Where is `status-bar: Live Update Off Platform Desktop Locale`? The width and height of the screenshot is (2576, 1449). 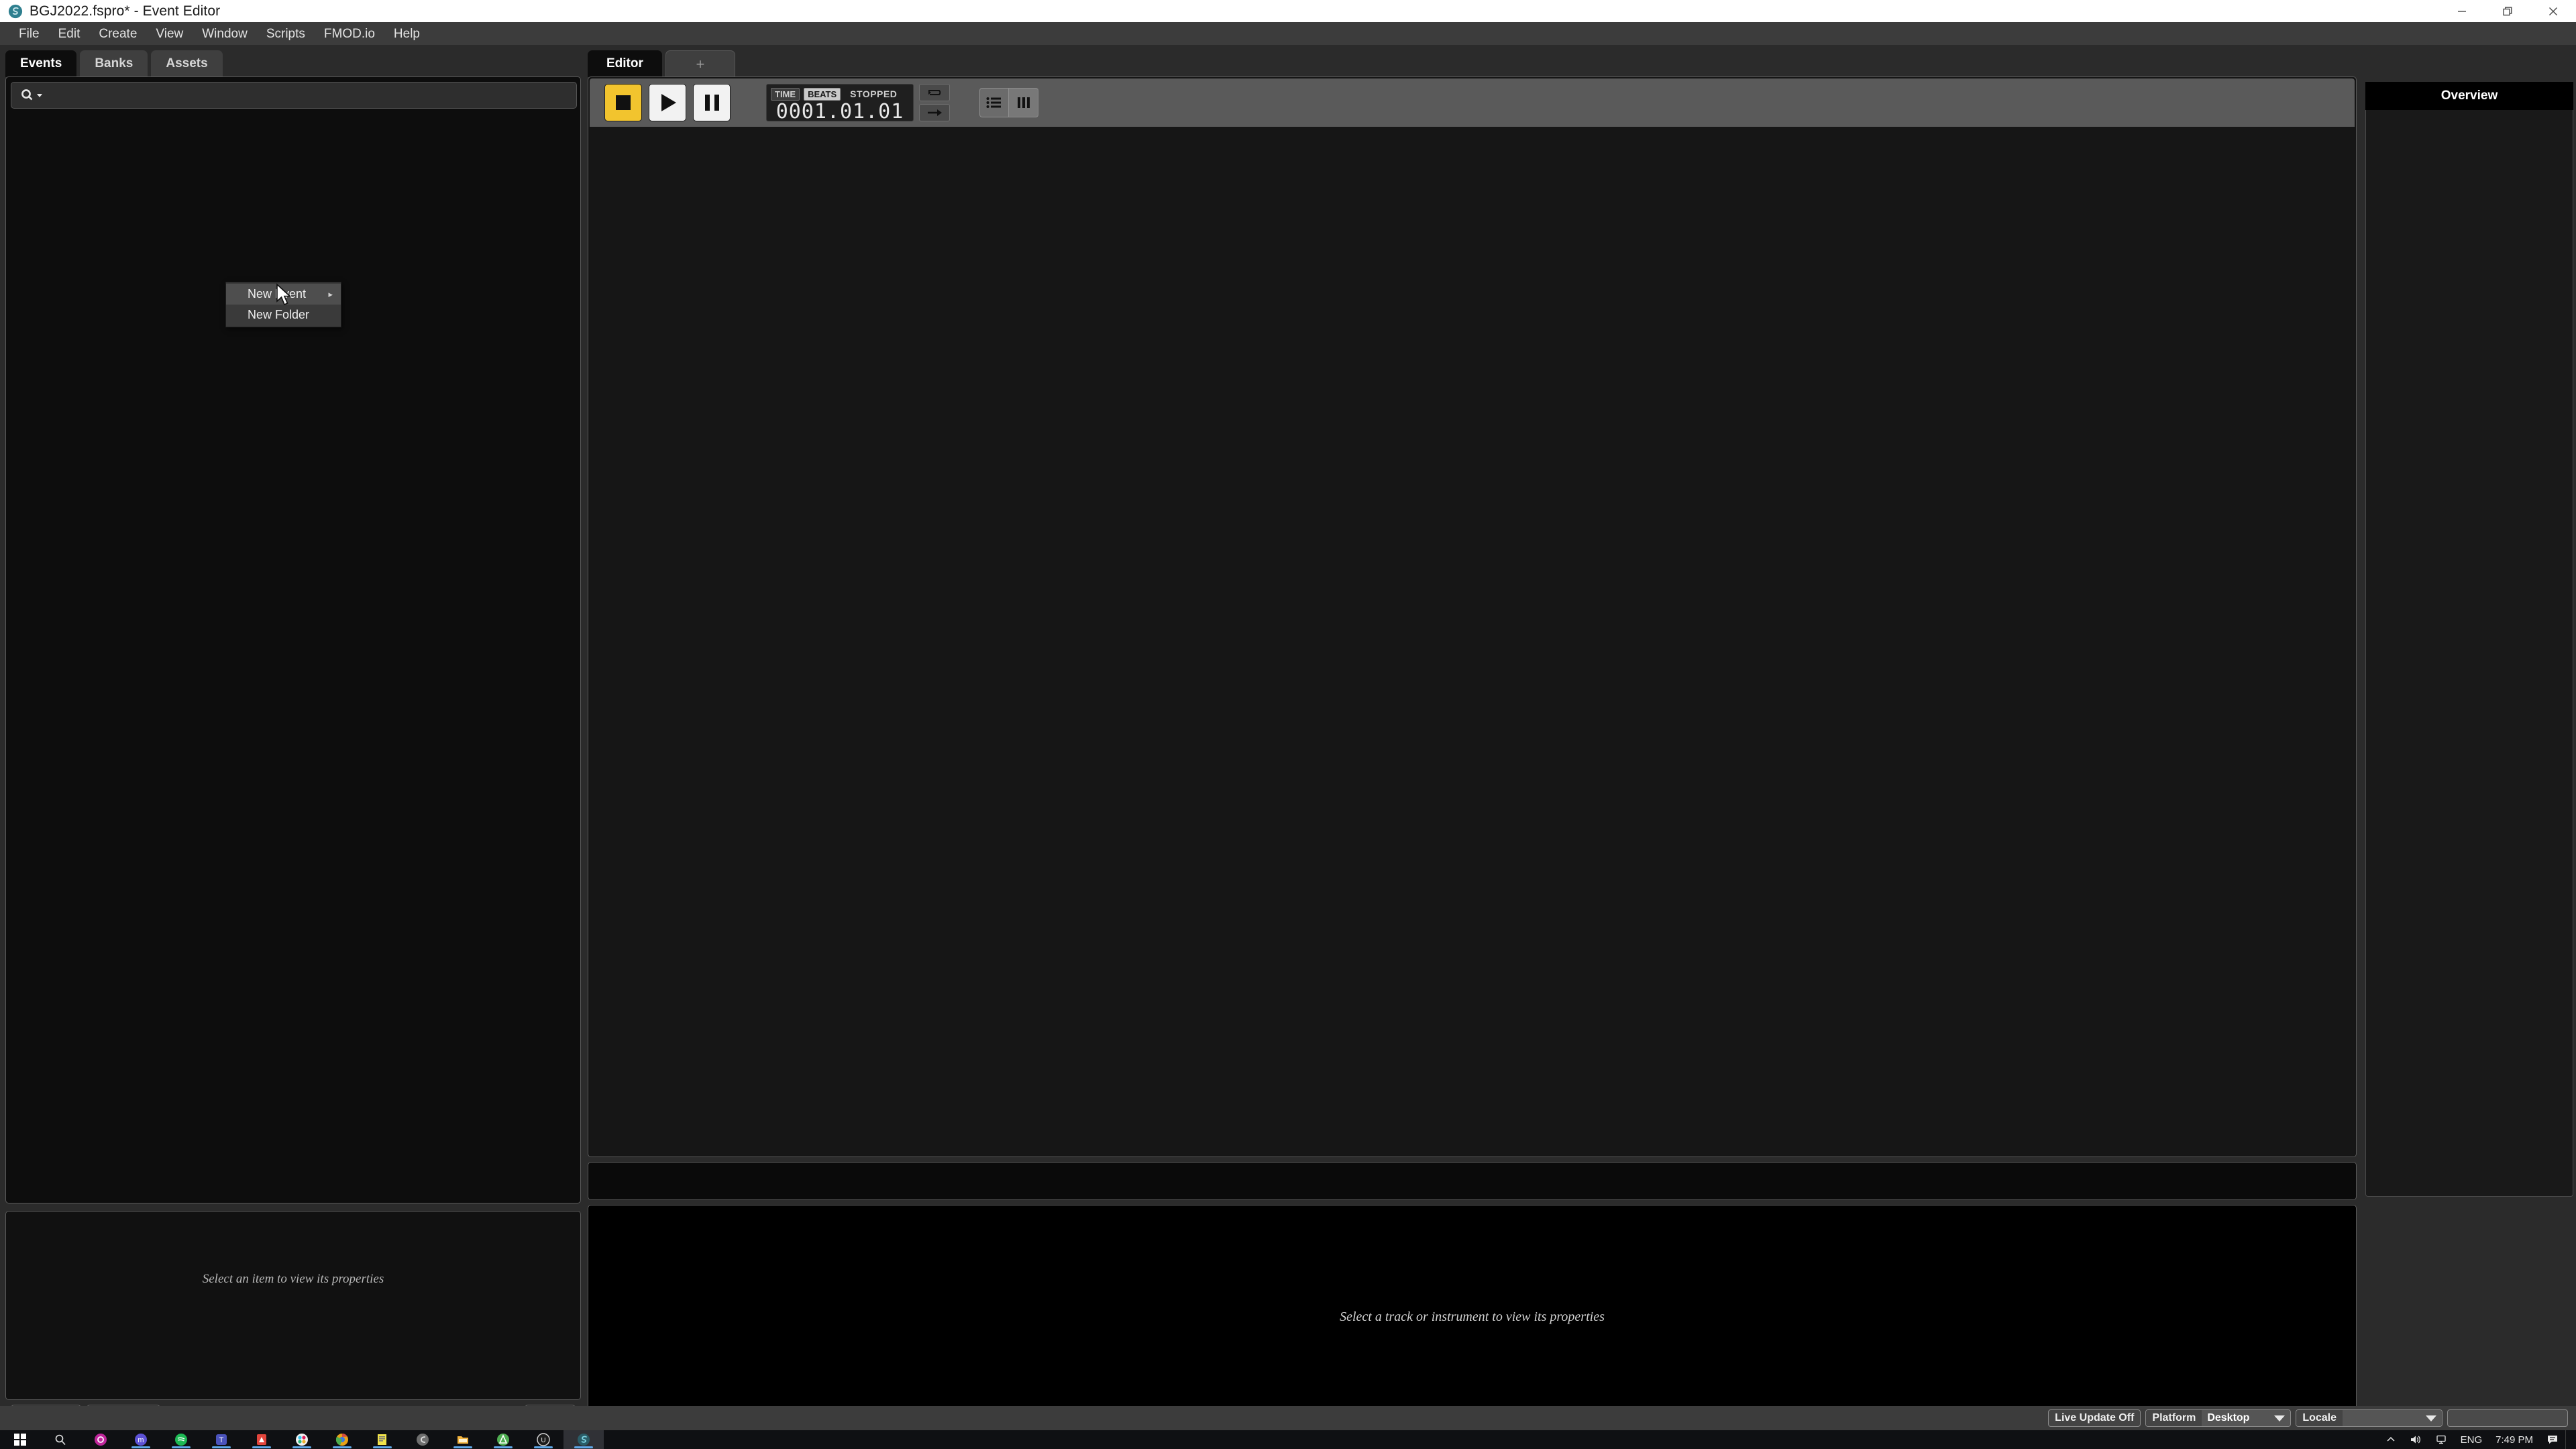 status-bar: Live Update Off Platform Desktop Locale is located at coordinates (1288, 1418).